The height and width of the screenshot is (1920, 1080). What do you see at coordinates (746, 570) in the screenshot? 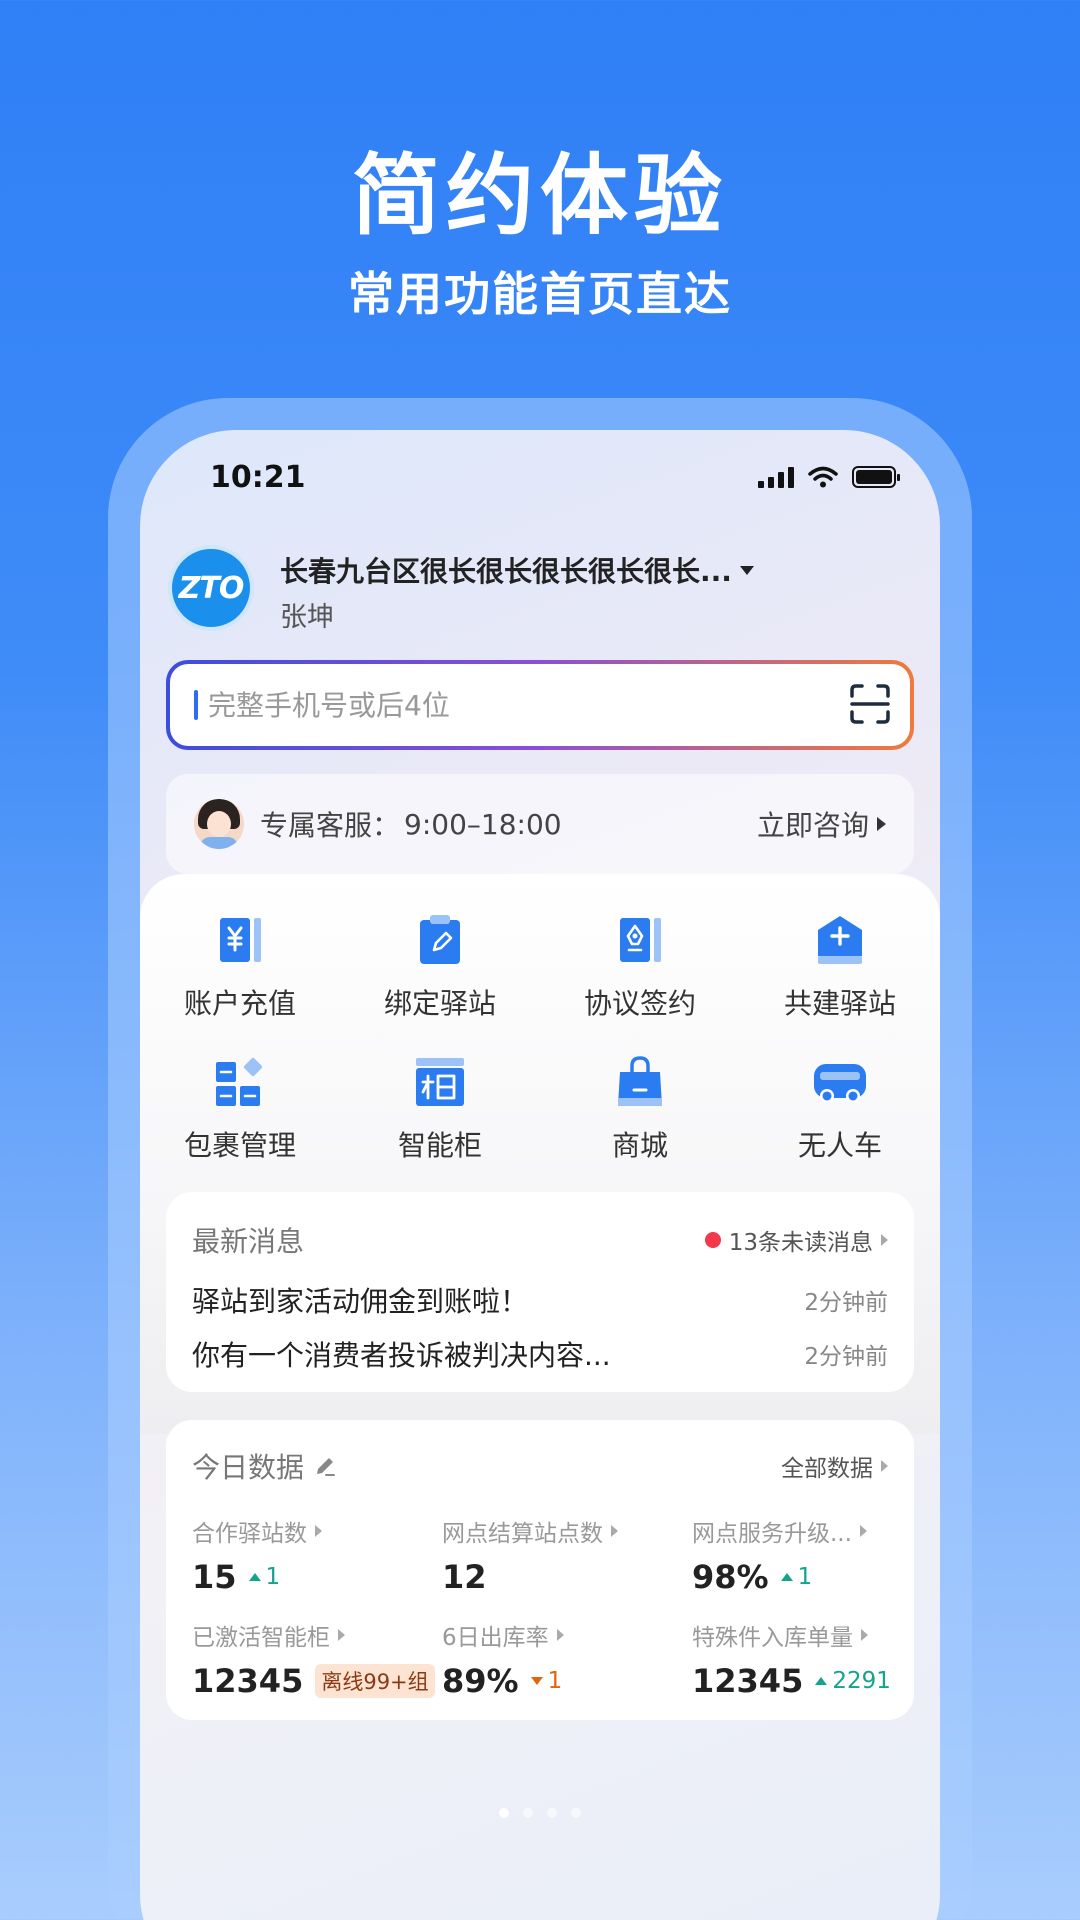
I see `caret-down-icon` at bounding box center [746, 570].